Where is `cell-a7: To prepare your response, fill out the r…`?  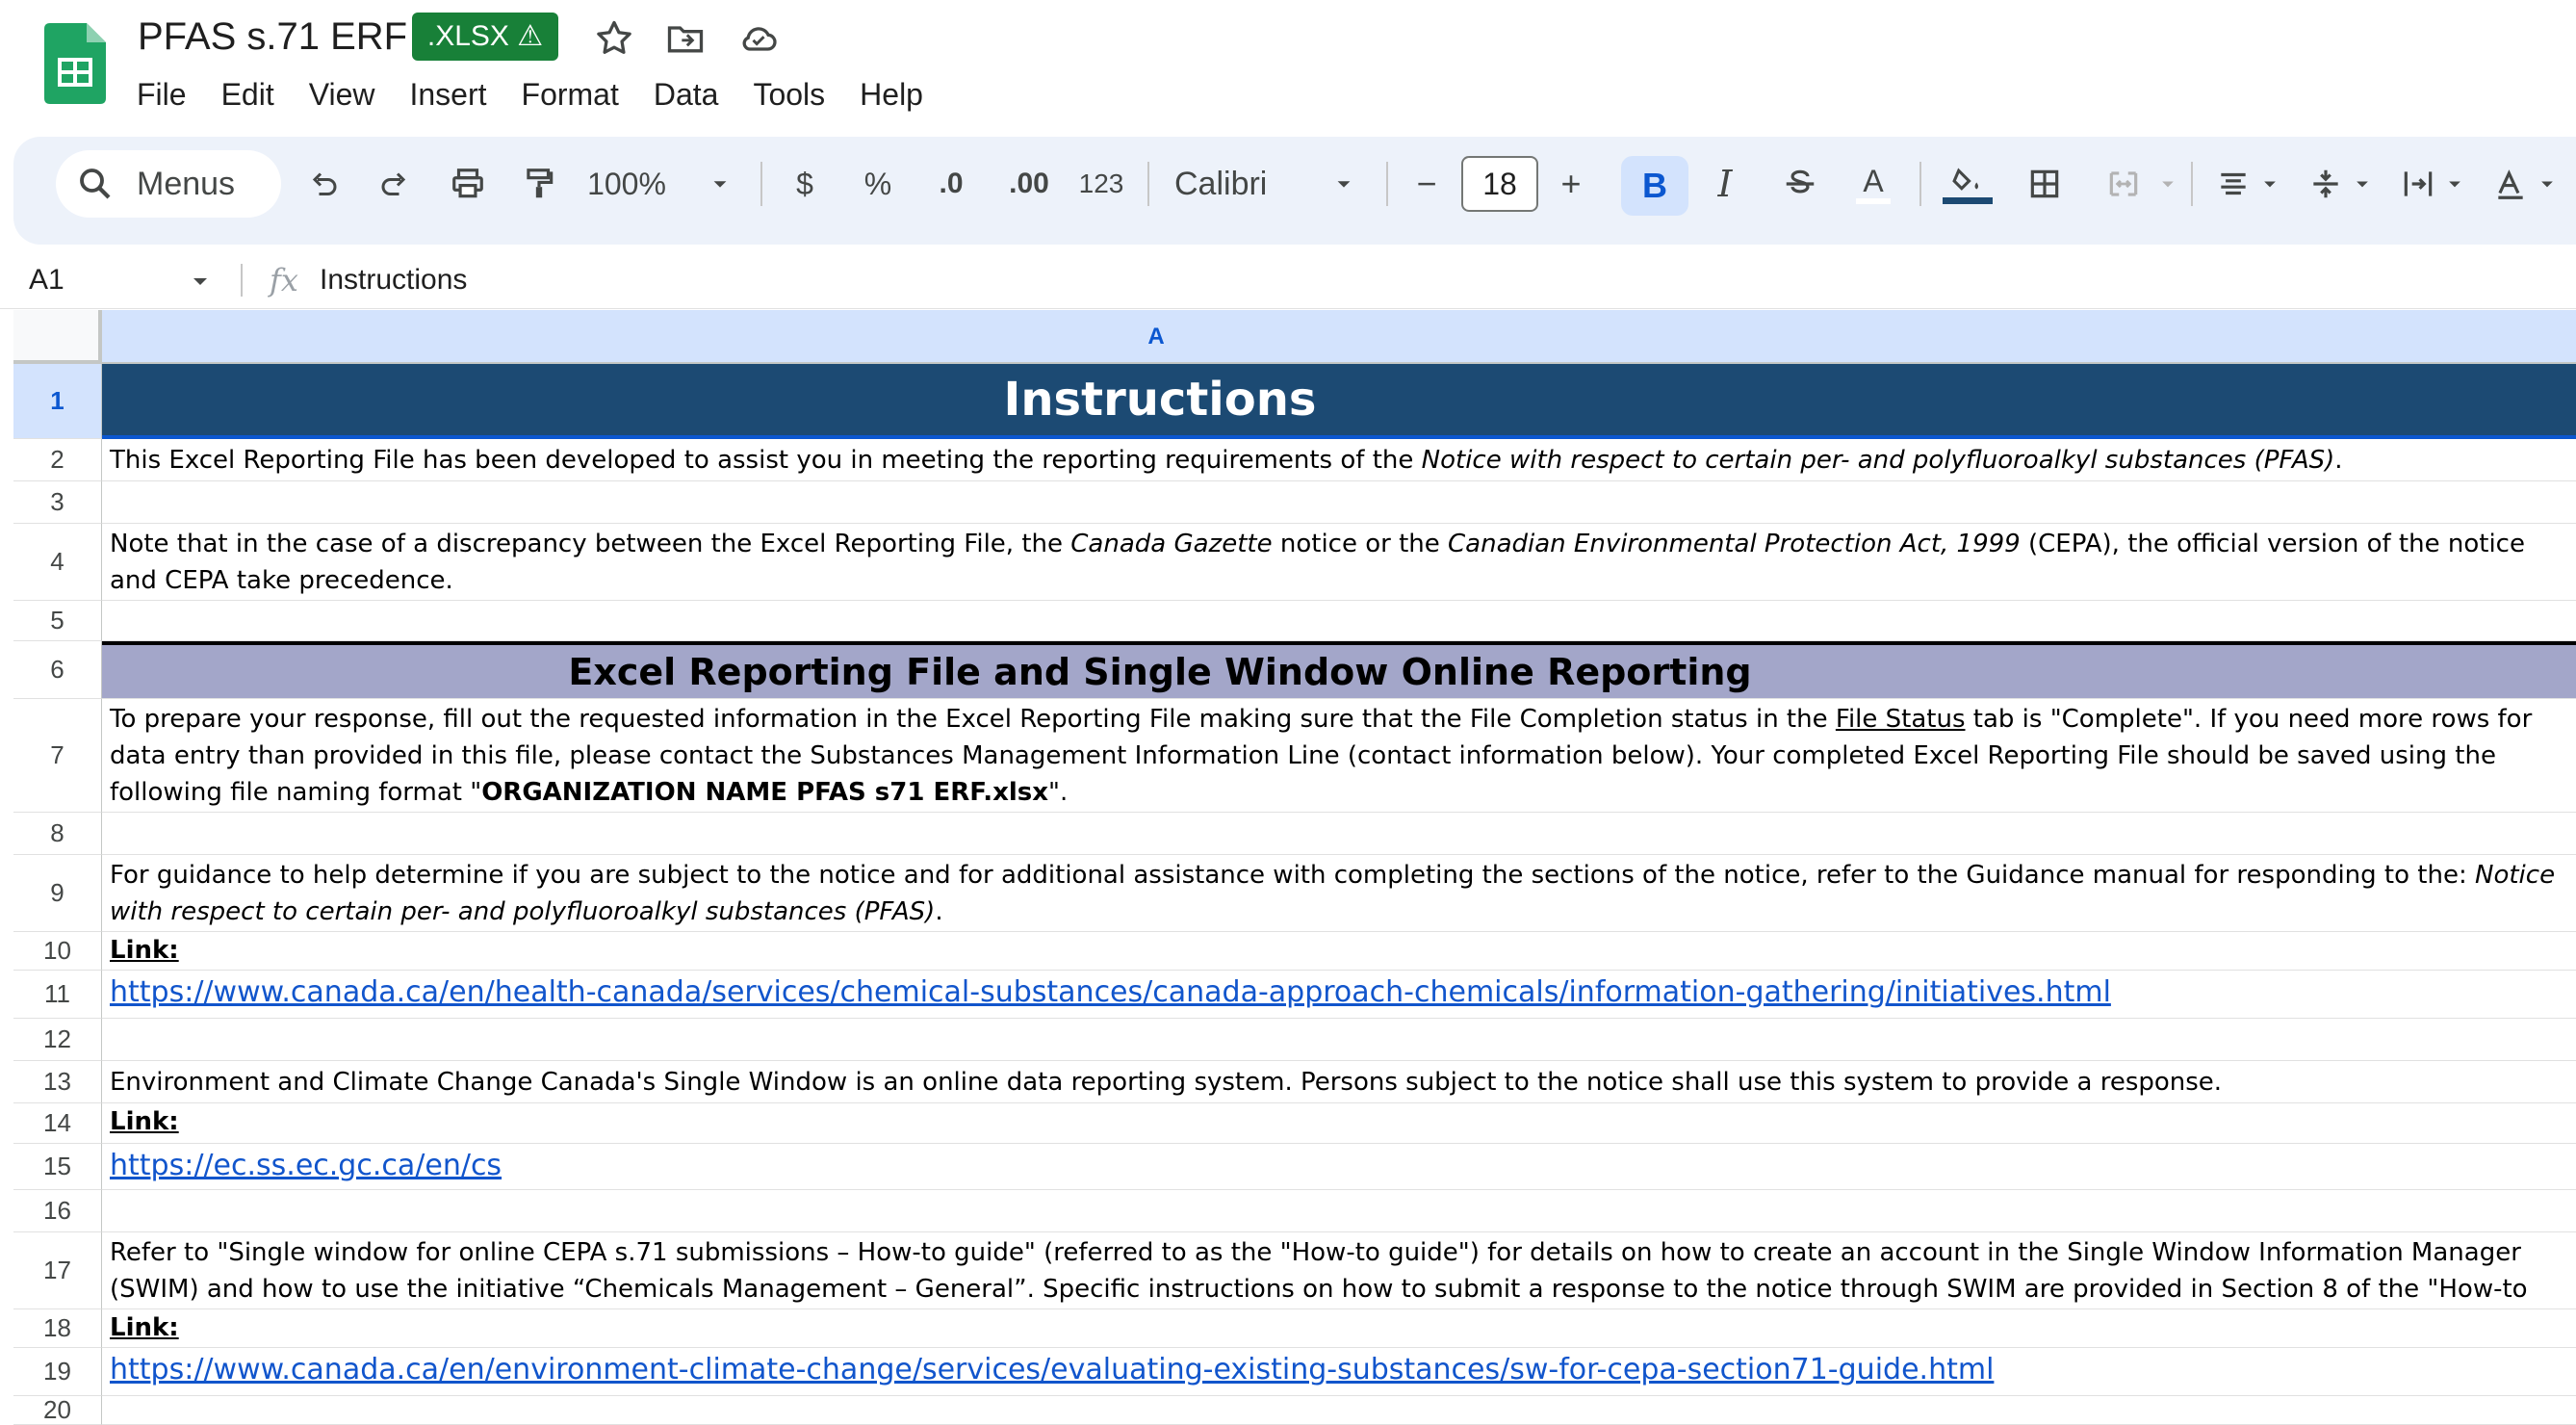
cell-a7: To prepare your response, fill out the r… is located at coordinates (1339, 756).